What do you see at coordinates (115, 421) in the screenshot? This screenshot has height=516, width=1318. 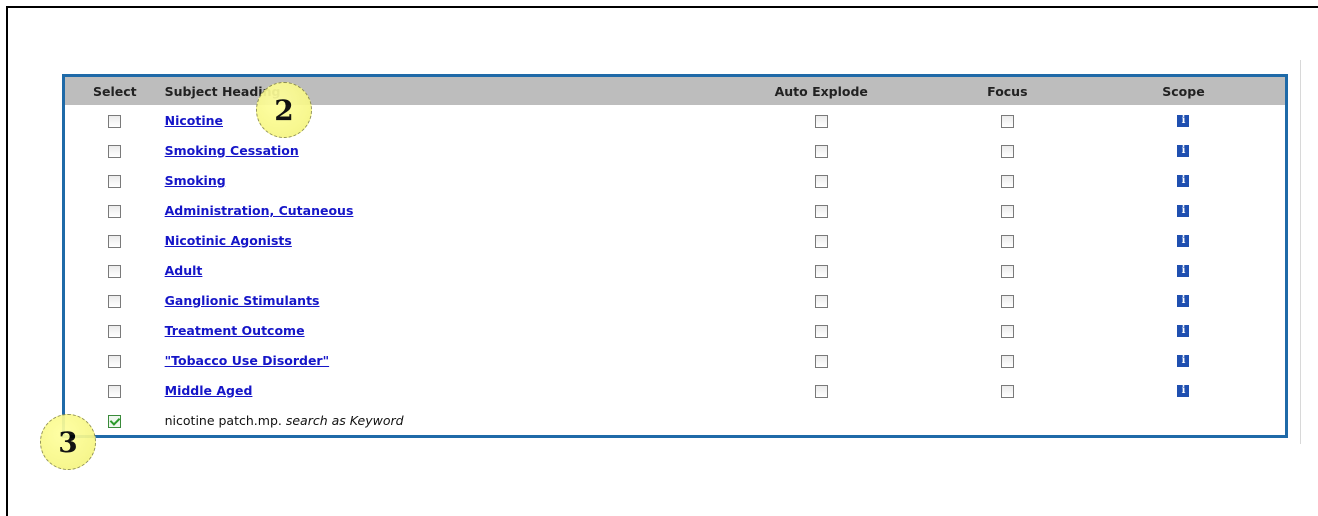 I see `keyword-select-checkbox` at bounding box center [115, 421].